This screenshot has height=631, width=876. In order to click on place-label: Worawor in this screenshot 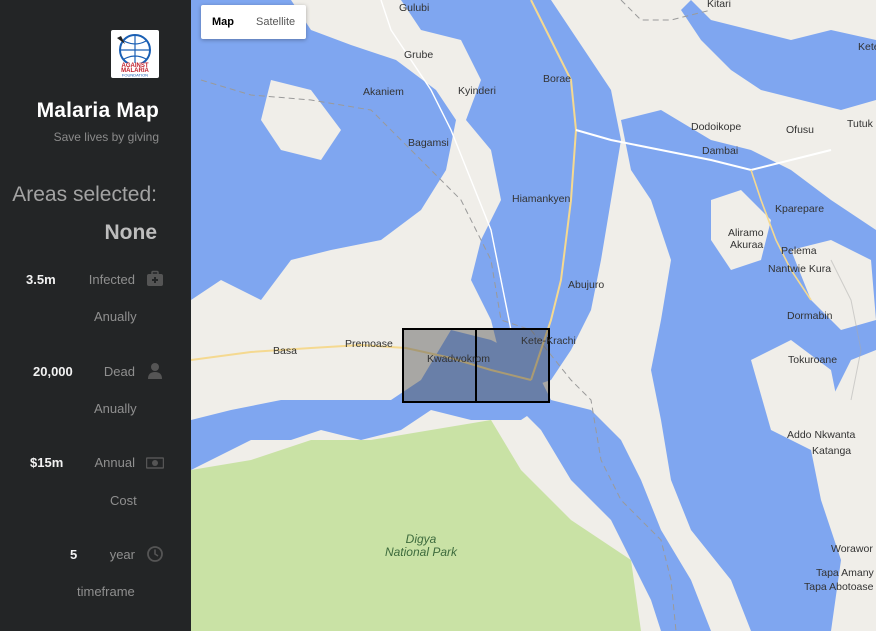, I will do `click(852, 549)`.